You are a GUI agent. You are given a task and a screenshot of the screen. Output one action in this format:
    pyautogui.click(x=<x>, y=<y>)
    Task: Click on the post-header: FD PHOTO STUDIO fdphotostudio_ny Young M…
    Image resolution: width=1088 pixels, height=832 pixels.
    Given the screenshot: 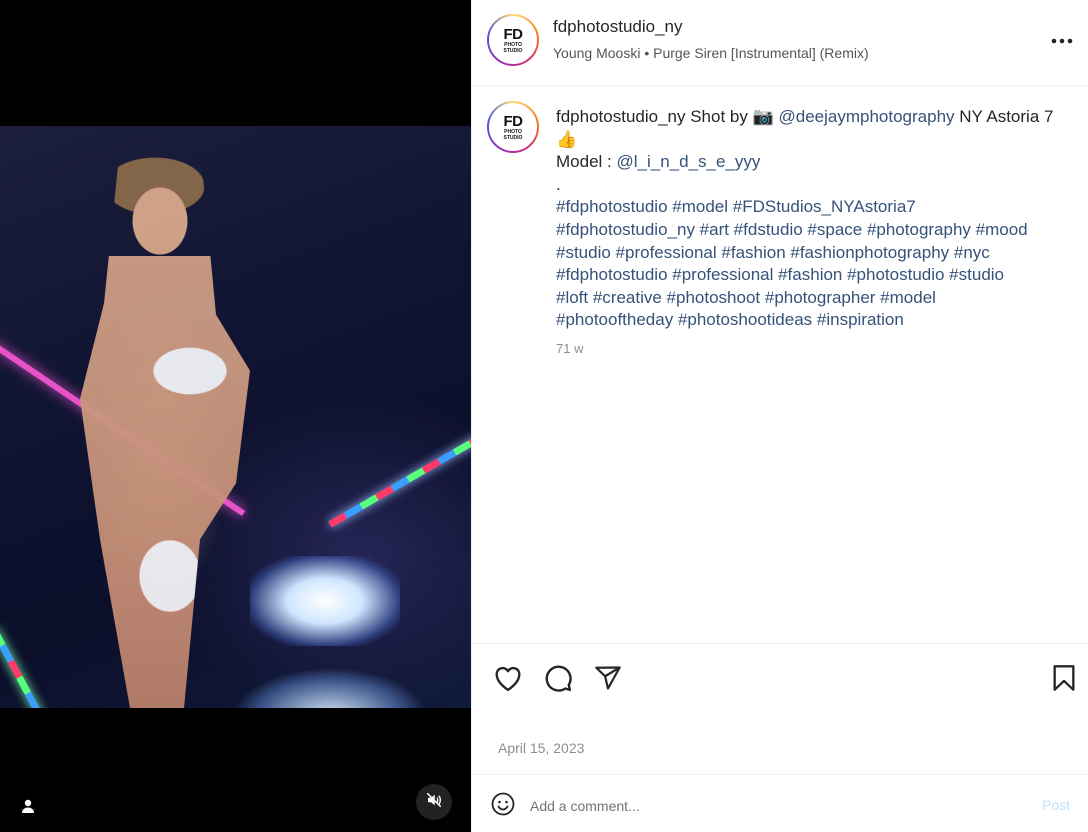 What is the action you would take?
    pyautogui.click(x=780, y=43)
    